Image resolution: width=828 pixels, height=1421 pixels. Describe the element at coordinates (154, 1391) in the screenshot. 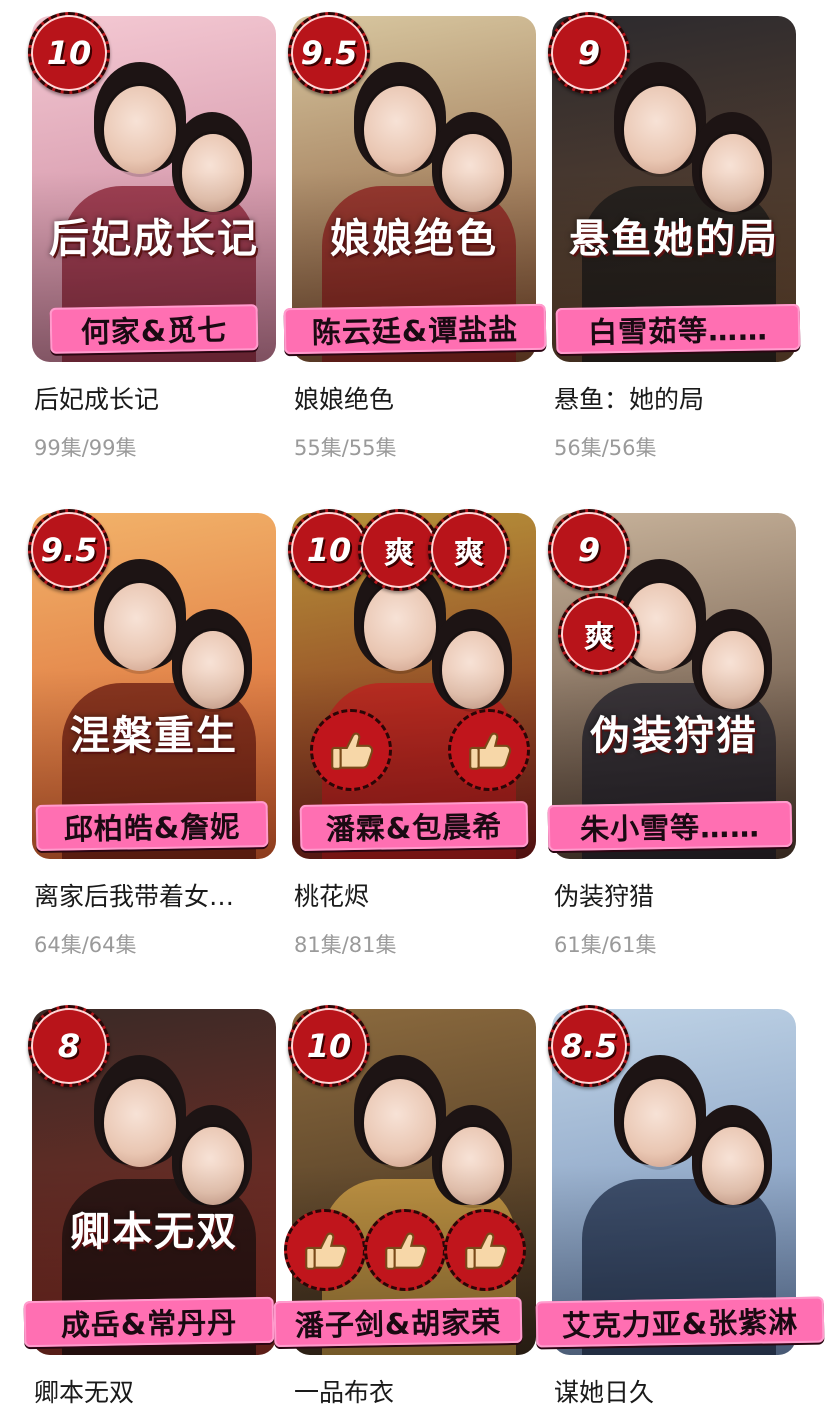

I see `drama-title: 卿本无双` at that location.